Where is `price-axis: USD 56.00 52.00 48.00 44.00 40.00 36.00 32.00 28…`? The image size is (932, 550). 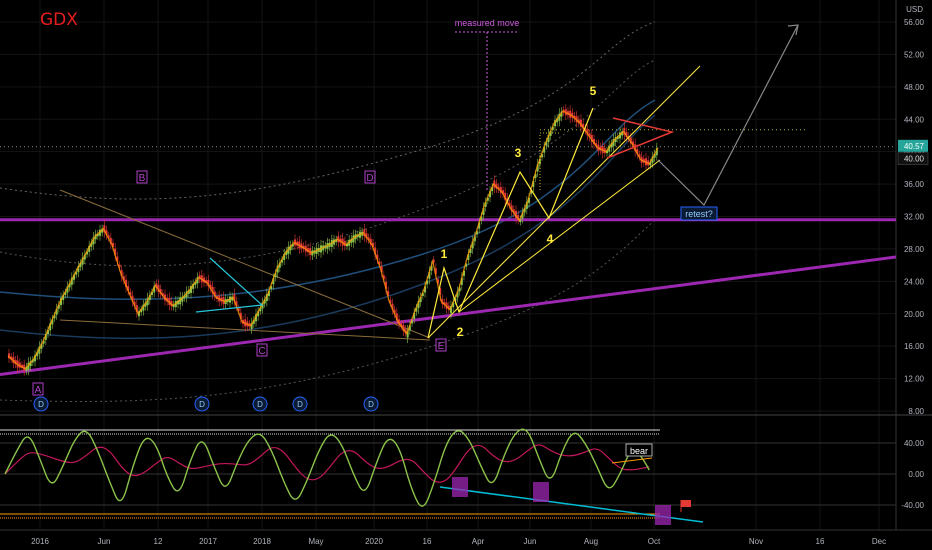 price-axis: USD 56.00 52.00 48.00 44.00 40.00 36.00 32.00 28… is located at coordinates (913, 257).